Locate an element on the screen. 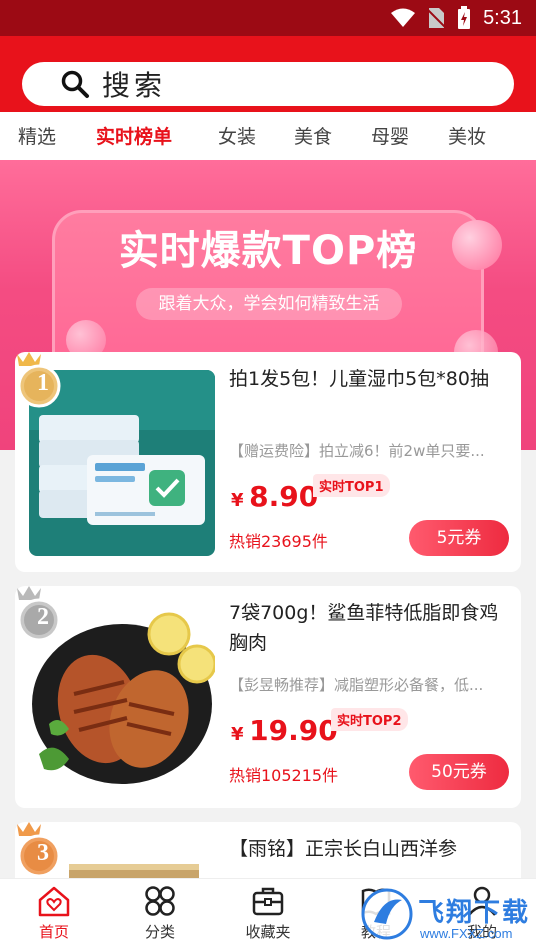 This screenshot has width=536, height=952. grid-icon is located at coordinates (160, 901).